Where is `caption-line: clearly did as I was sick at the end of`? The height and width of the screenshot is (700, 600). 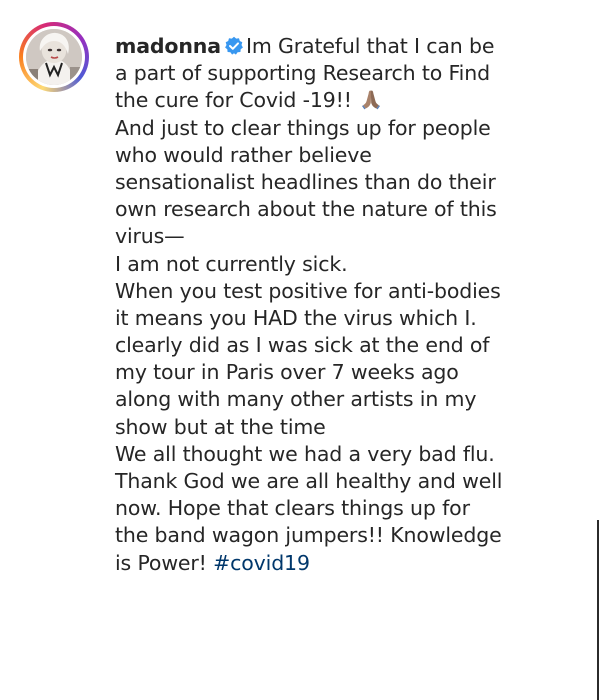 caption-line: clearly did as I was sick at the end of is located at coordinates (302, 345).